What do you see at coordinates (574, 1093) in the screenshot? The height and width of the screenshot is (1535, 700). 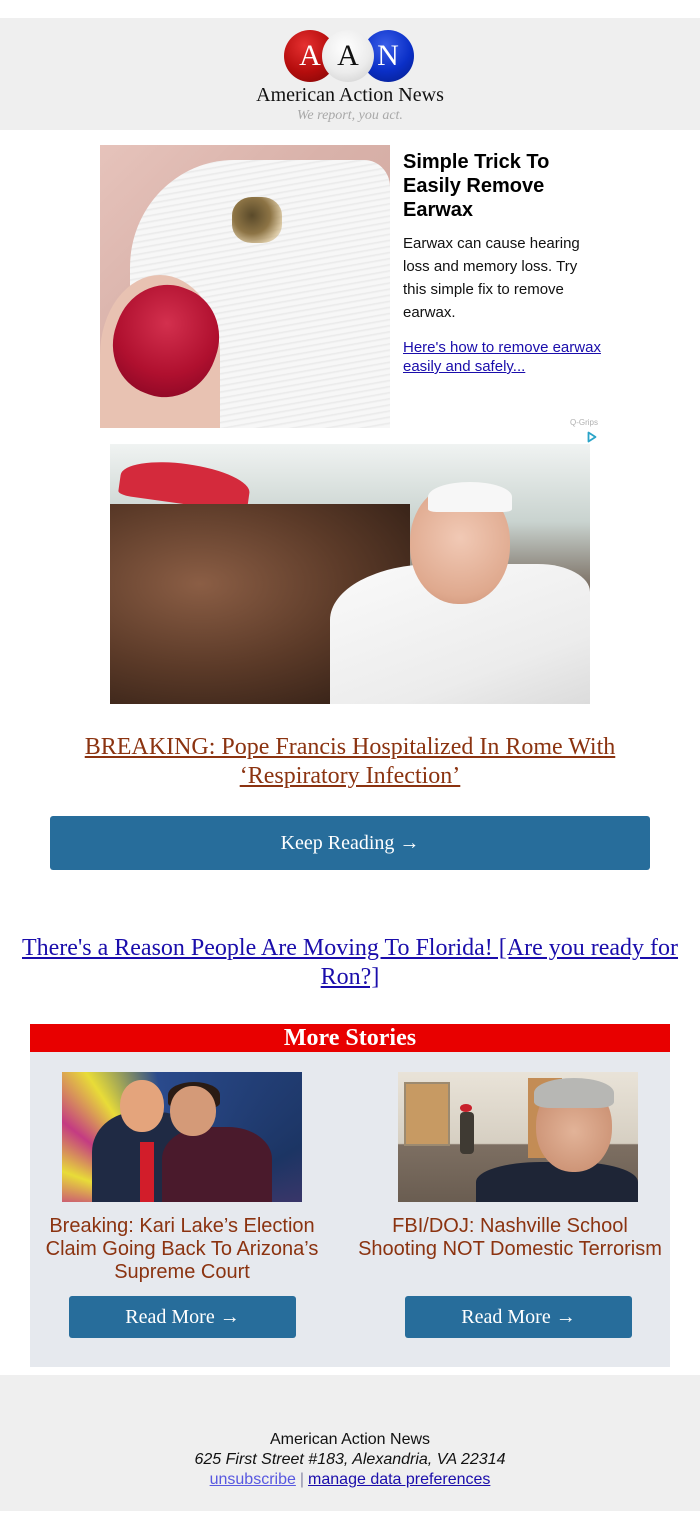 I see `story-image-hair` at bounding box center [574, 1093].